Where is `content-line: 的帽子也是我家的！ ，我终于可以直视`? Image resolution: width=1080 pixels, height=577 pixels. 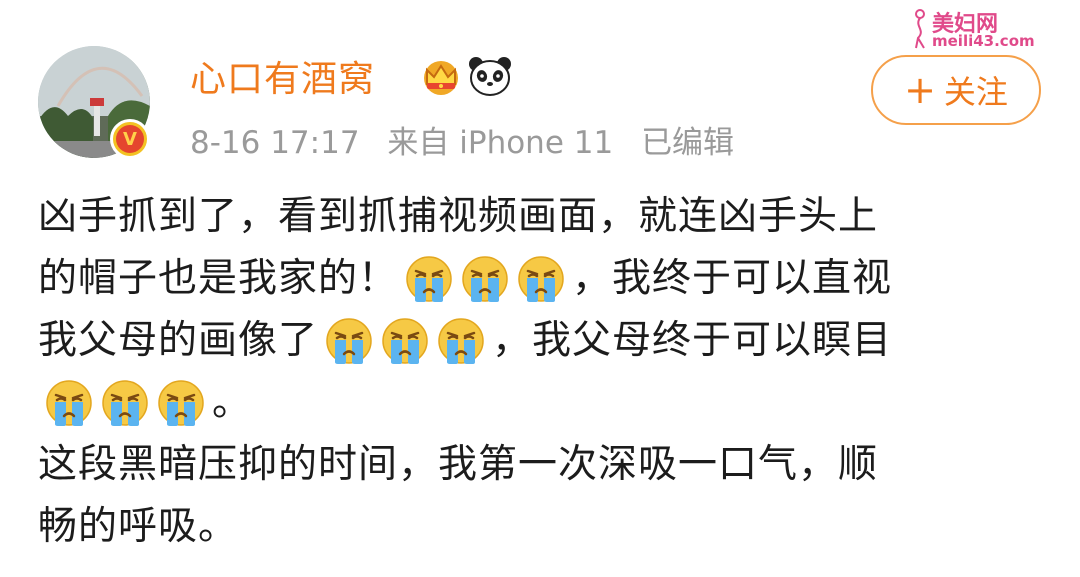 content-line: 的帽子也是我家的！ ，我终于可以直视 is located at coordinates (543, 279).